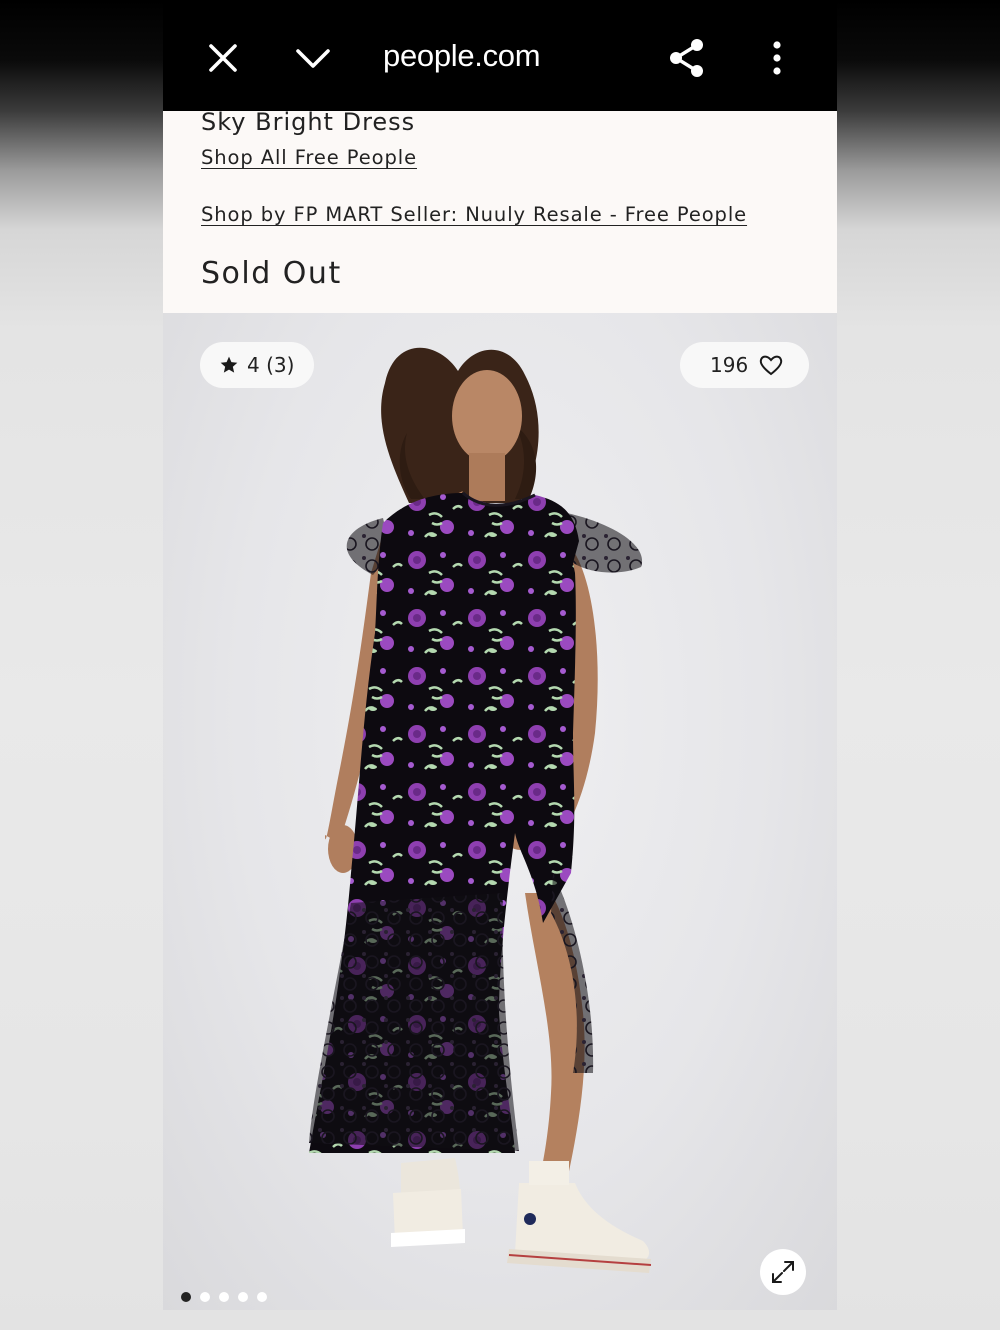 The image size is (1000, 1330). I want to click on close-button, so click(223, 58).